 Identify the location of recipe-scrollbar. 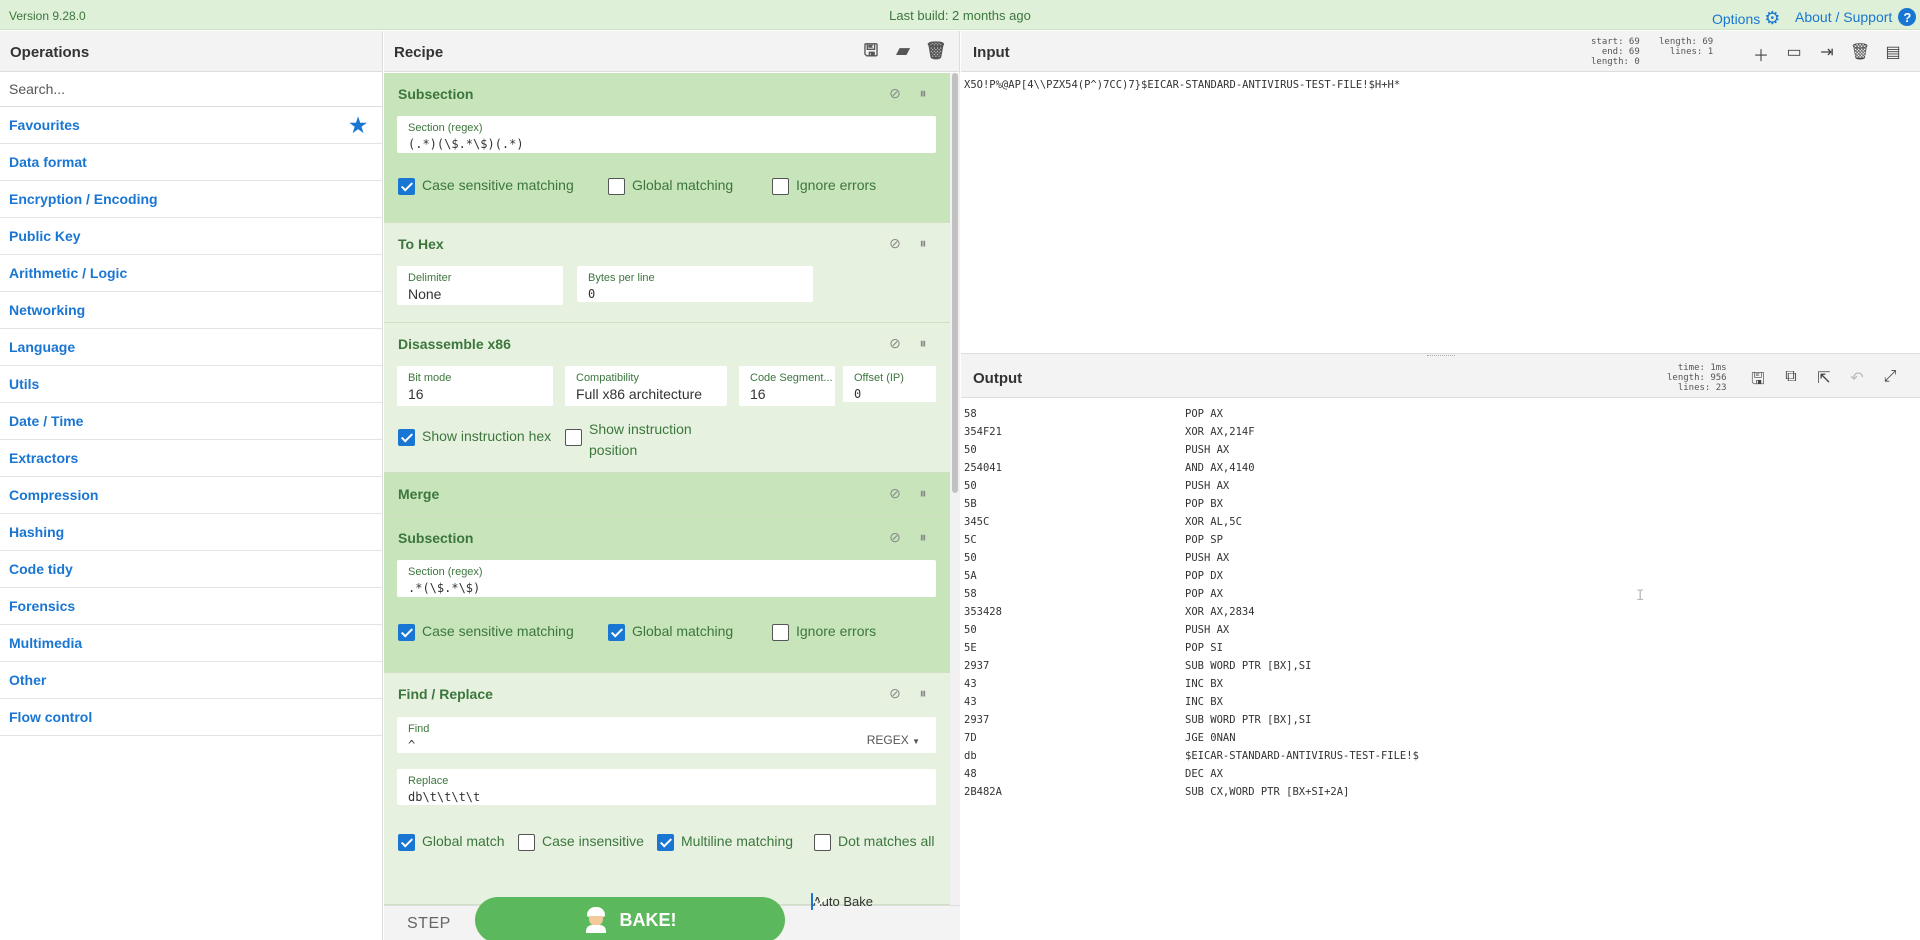
(955, 489).